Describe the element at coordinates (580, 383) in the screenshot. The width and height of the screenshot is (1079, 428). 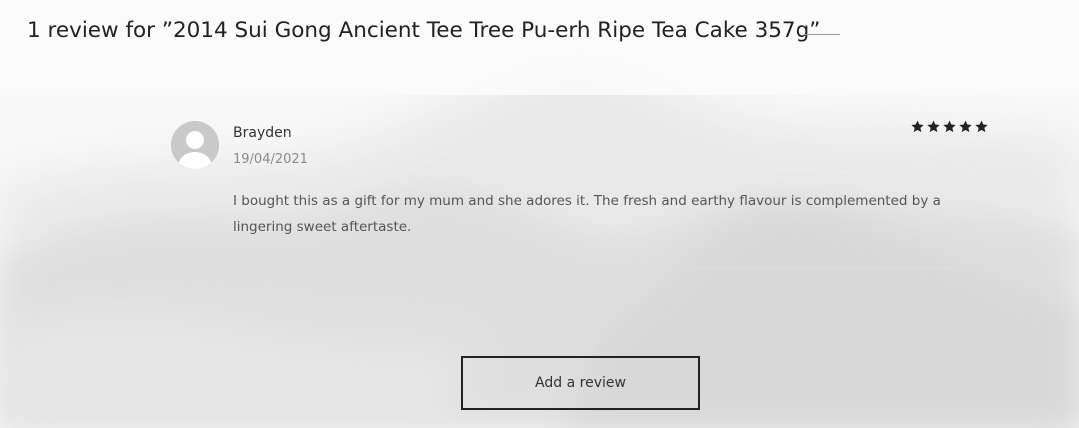
I see `add-review-button: Add a review` at that location.